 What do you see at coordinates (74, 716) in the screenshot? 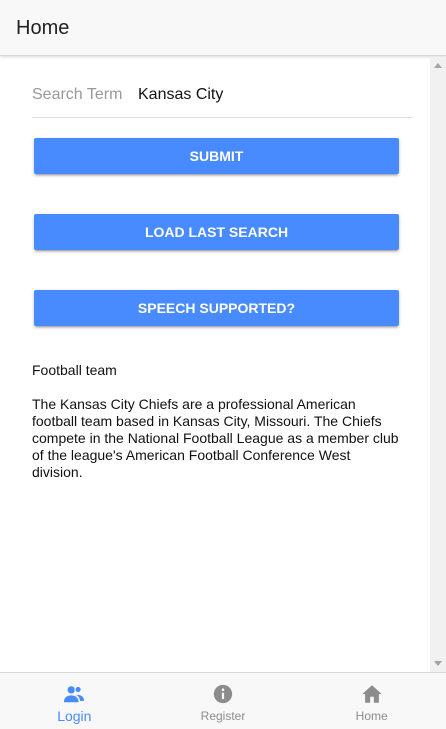
I see `tab-login-label: Login` at bounding box center [74, 716].